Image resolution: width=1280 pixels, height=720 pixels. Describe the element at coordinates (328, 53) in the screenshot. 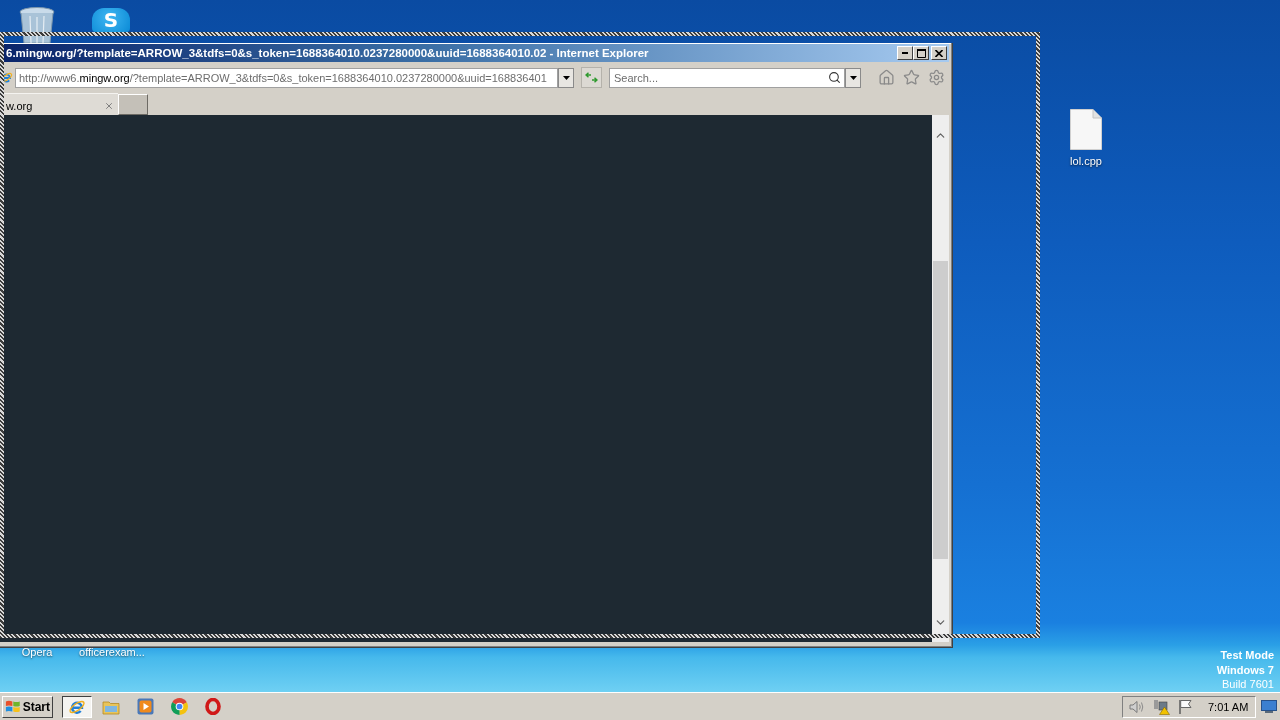

I see `window-title: 6.mingw.org/?template=ARROW_3&tdfs=0&s_token=1688364010.0237280000&uuid=1688364010.02 - Internet Explorer` at that location.